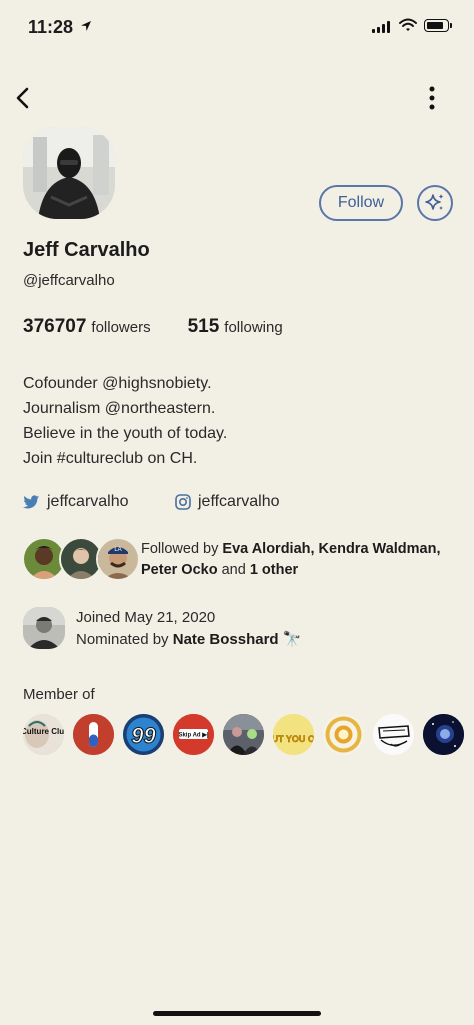 Image resolution: width=474 pixels, height=1025 pixels. Describe the element at coordinates (110, 458) in the screenshot. I see `bio-line: Join #cultureclub on CH.` at that location.